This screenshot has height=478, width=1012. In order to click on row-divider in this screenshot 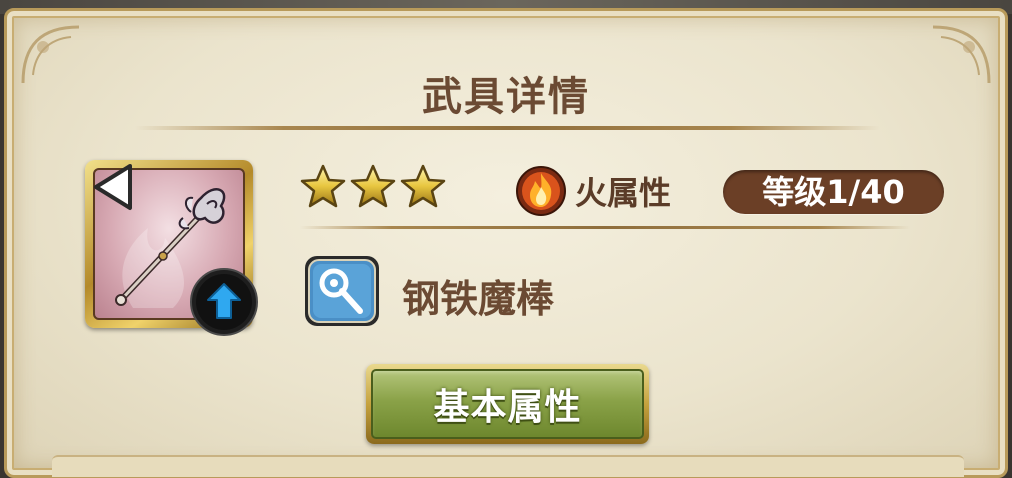, I will do `click(605, 227)`.